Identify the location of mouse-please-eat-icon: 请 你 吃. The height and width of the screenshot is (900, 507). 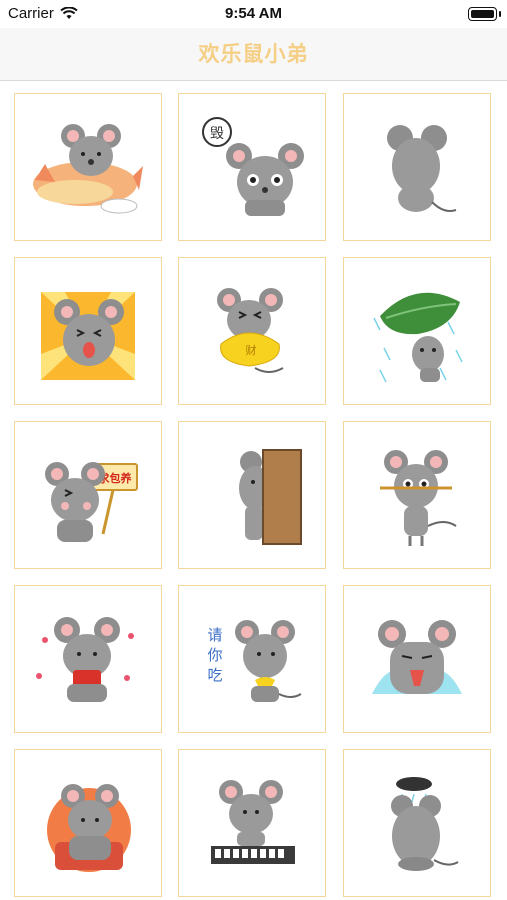
(254, 661).